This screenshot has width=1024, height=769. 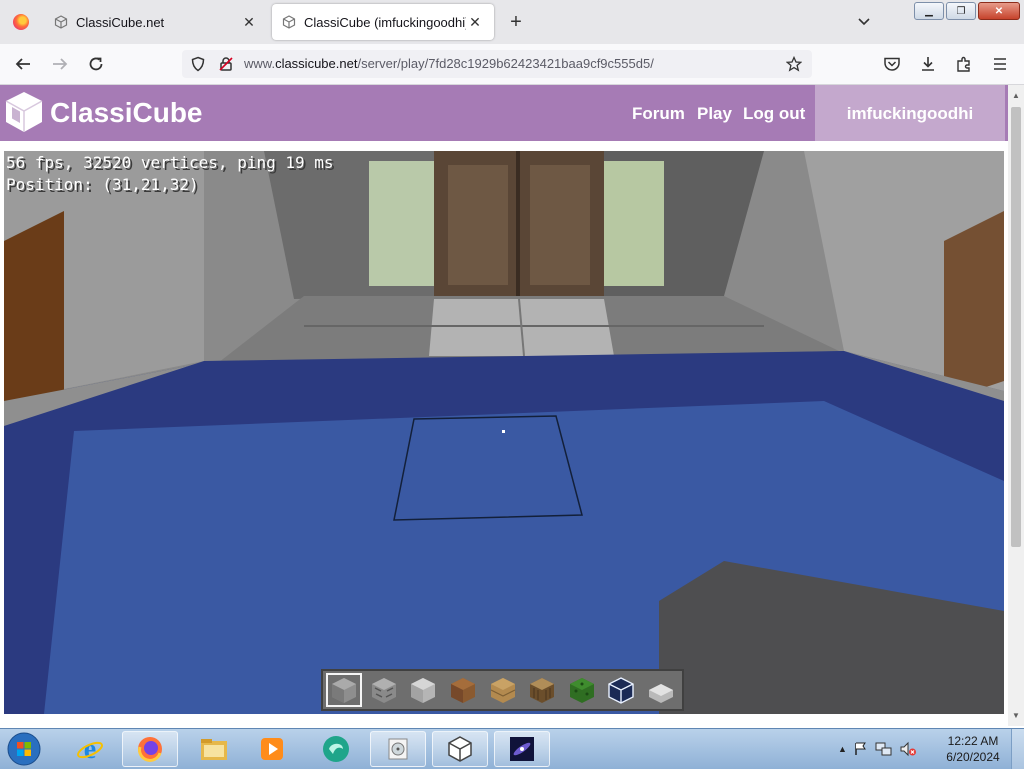 What do you see at coordinates (661, 693) in the screenshot?
I see `slab-block-icon` at bounding box center [661, 693].